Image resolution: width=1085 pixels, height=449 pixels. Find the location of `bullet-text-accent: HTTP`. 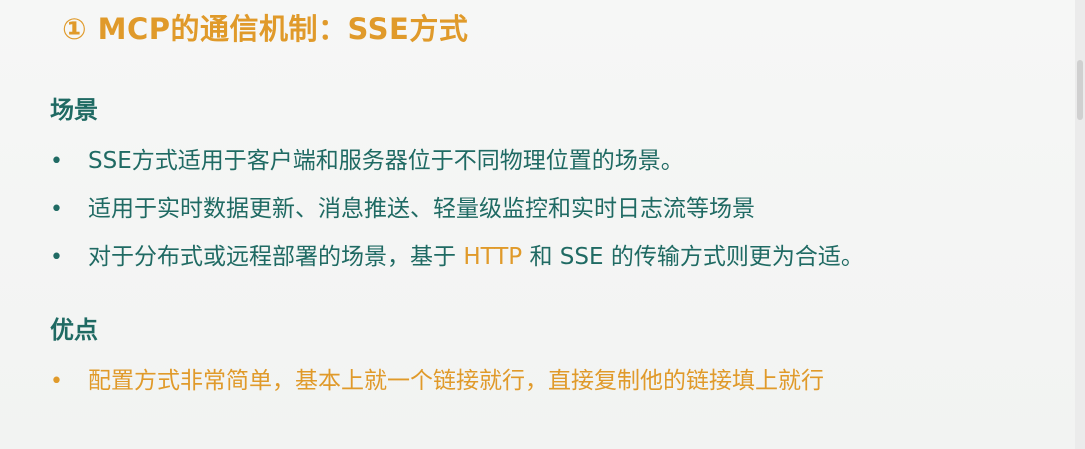

bullet-text-accent: HTTP is located at coordinates (493, 257).